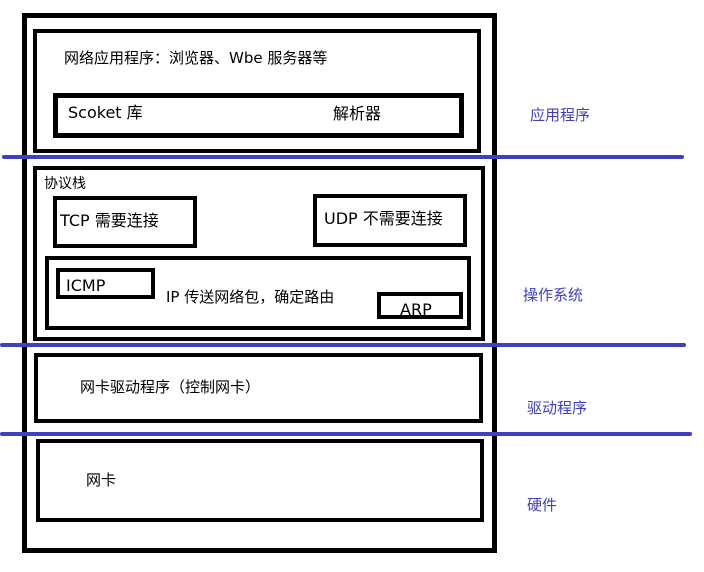 The height and width of the screenshot is (572, 704). I want to click on resolver-label: 解析器, so click(357, 113).